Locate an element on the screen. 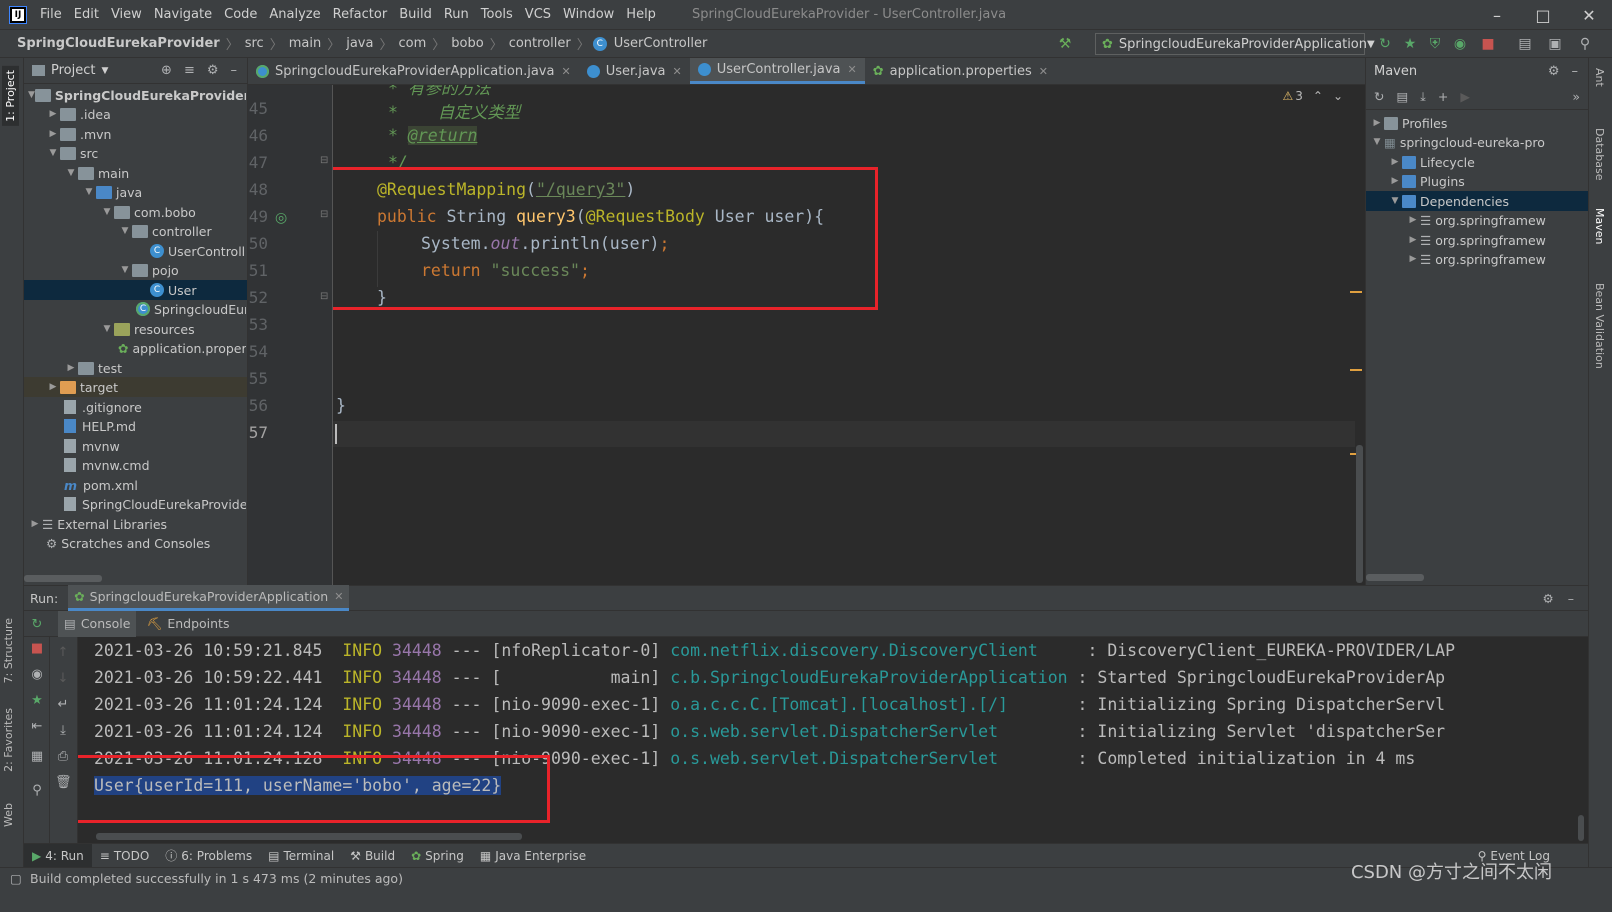  menu-file: File is located at coordinates (51, 14).